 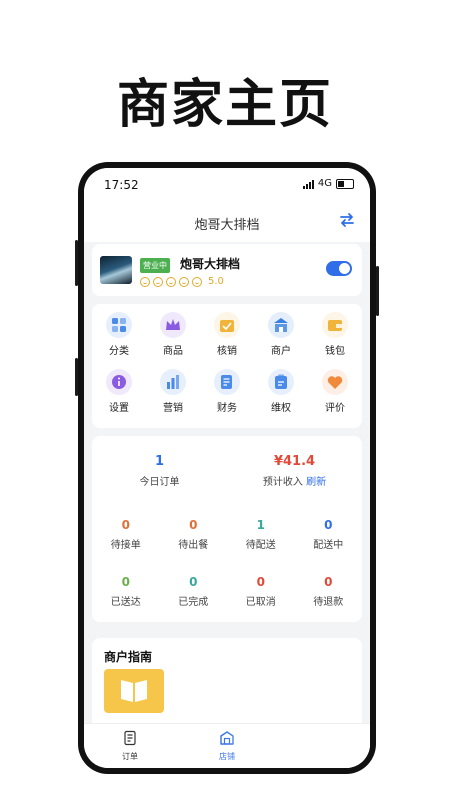 I want to click on today-orders-label: 今日订单, so click(x=159, y=482).